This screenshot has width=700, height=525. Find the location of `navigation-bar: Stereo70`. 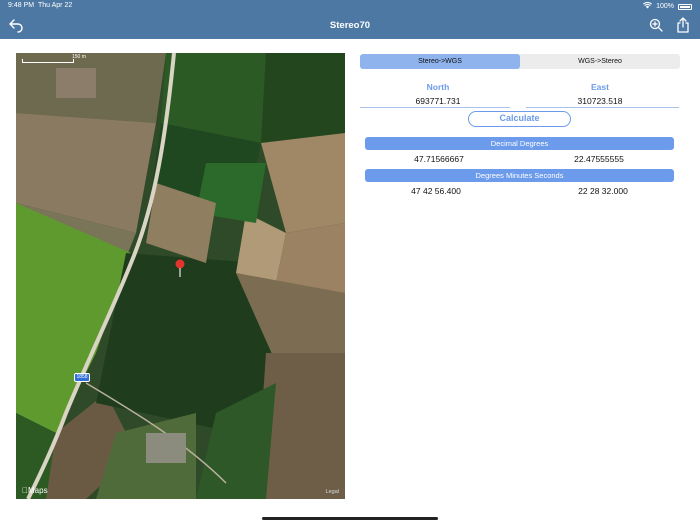

navigation-bar: Stereo70 is located at coordinates (350, 25).